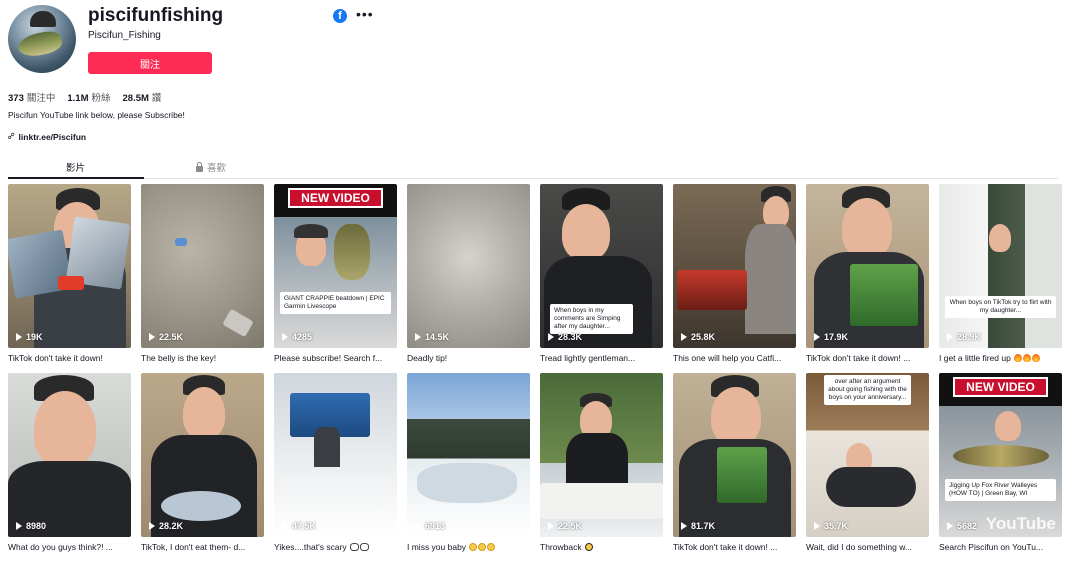 This screenshot has width=1080, height=564. I want to click on profile-username: piscifunfishing, so click(156, 15).